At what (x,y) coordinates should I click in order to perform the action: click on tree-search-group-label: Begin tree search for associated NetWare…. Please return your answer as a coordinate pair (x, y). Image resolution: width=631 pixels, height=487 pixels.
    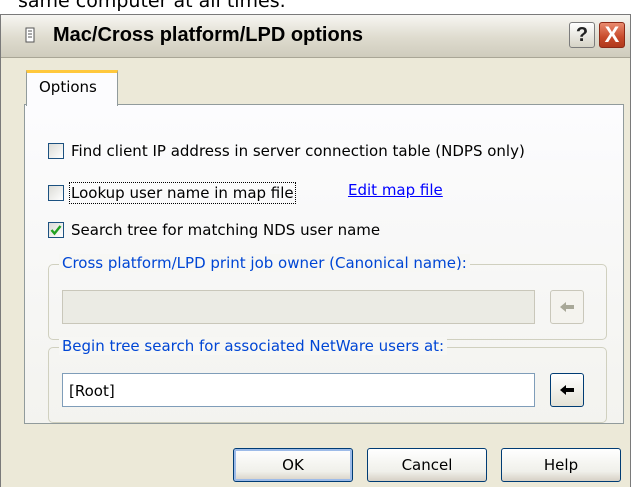
    Looking at the image, I should click on (253, 346).